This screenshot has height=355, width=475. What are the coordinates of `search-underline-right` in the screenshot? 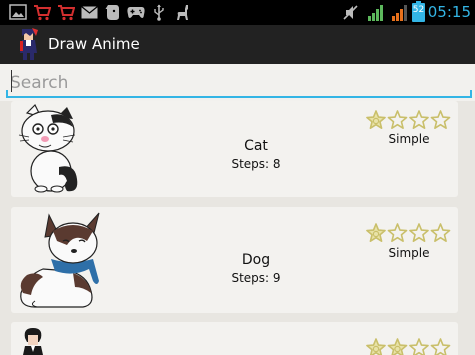 It's located at (471, 94).